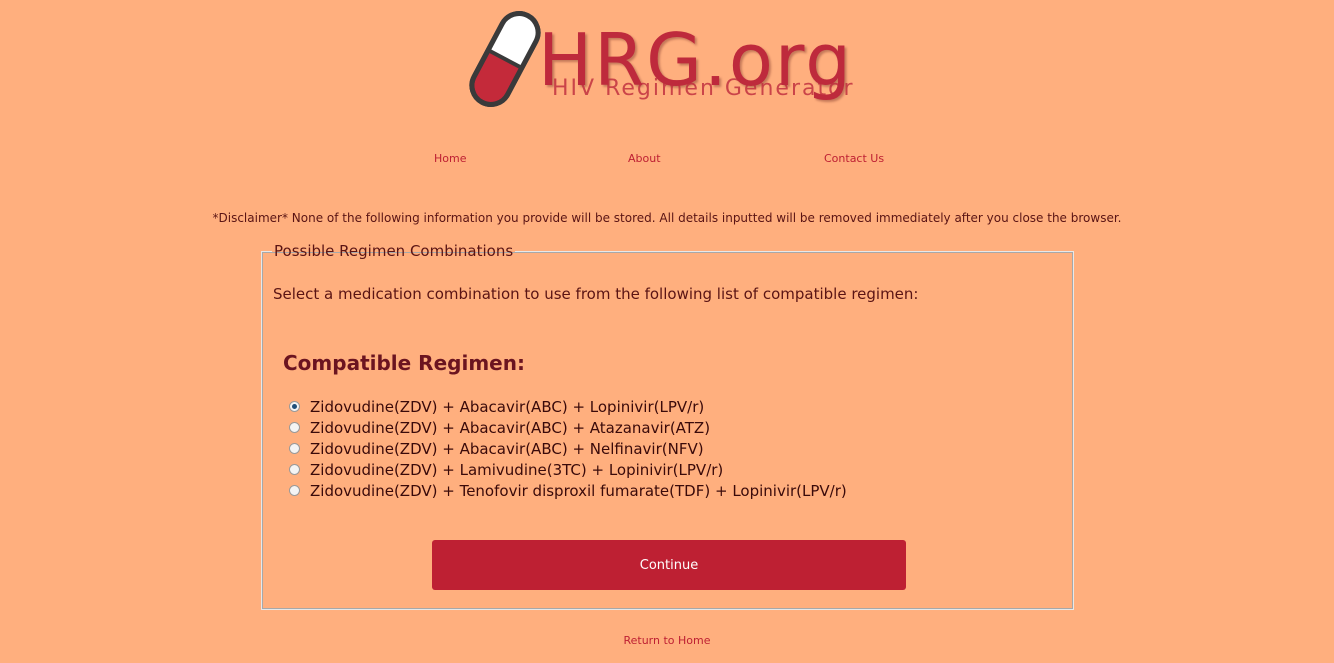  I want to click on return-to-home-link: Return to Home, so click(666, 640).